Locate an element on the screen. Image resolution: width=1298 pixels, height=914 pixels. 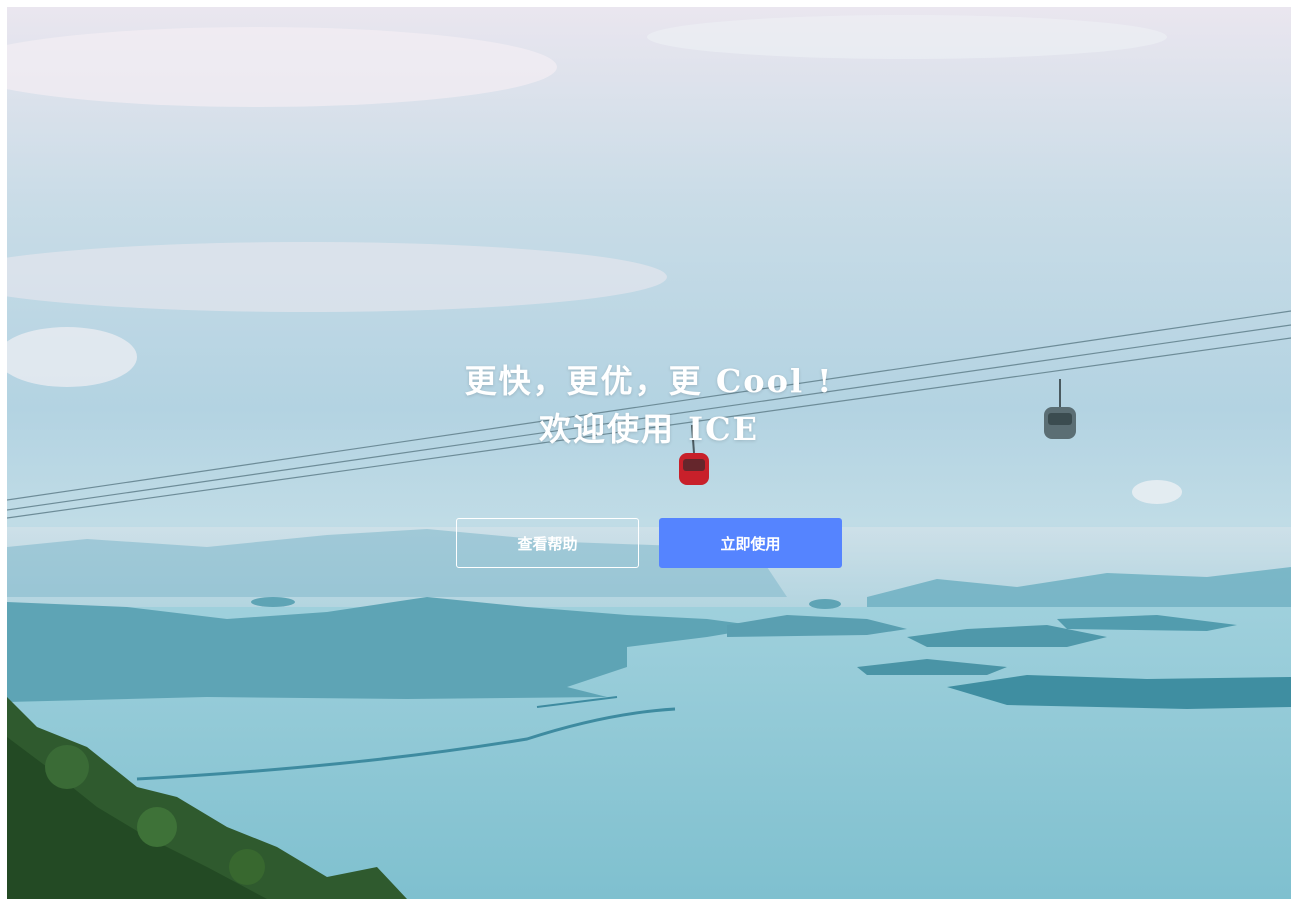
start-button: 立即使用 is located at coordinates (750, 543).